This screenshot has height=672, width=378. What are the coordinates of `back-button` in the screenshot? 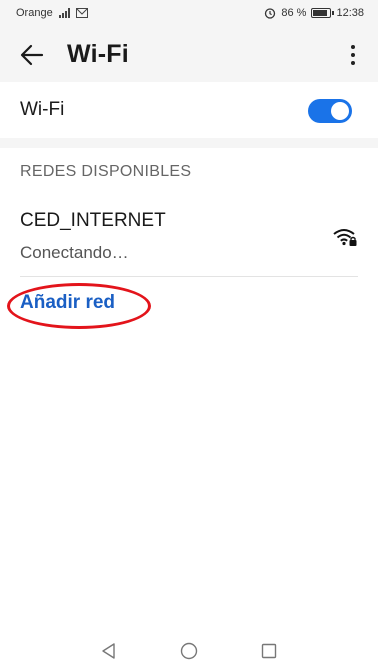 It's located at (32, 55).